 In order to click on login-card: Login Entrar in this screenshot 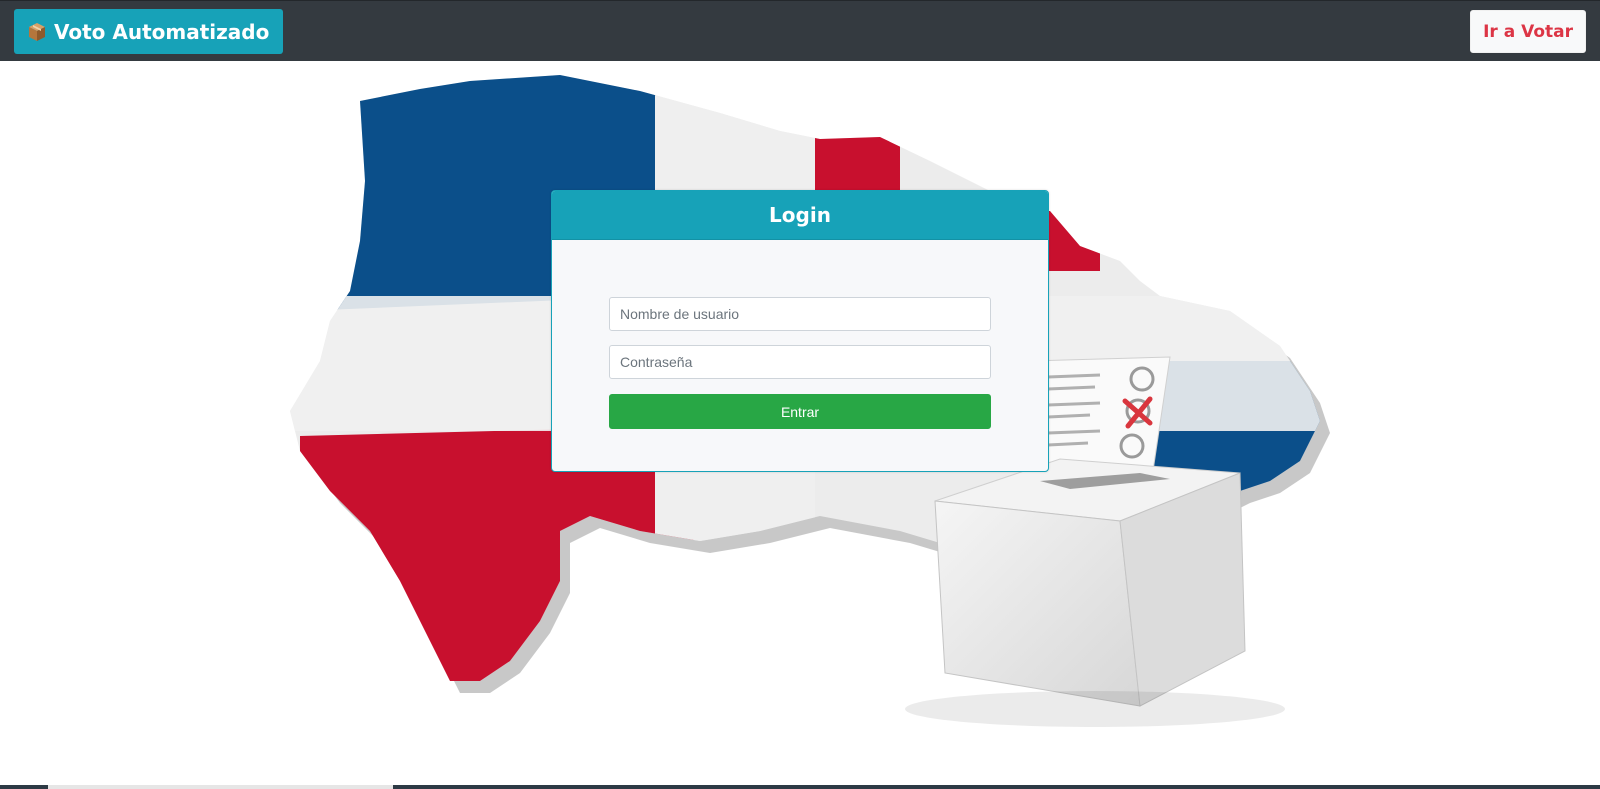, I will do `click(800, 331)`.